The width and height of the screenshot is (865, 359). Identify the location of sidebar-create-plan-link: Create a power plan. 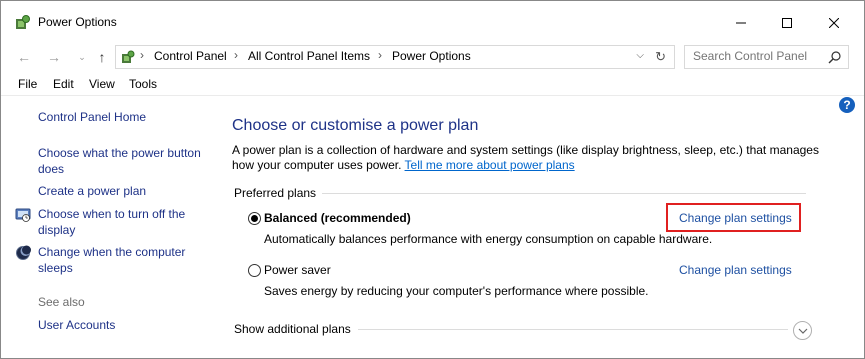
(92, 191).